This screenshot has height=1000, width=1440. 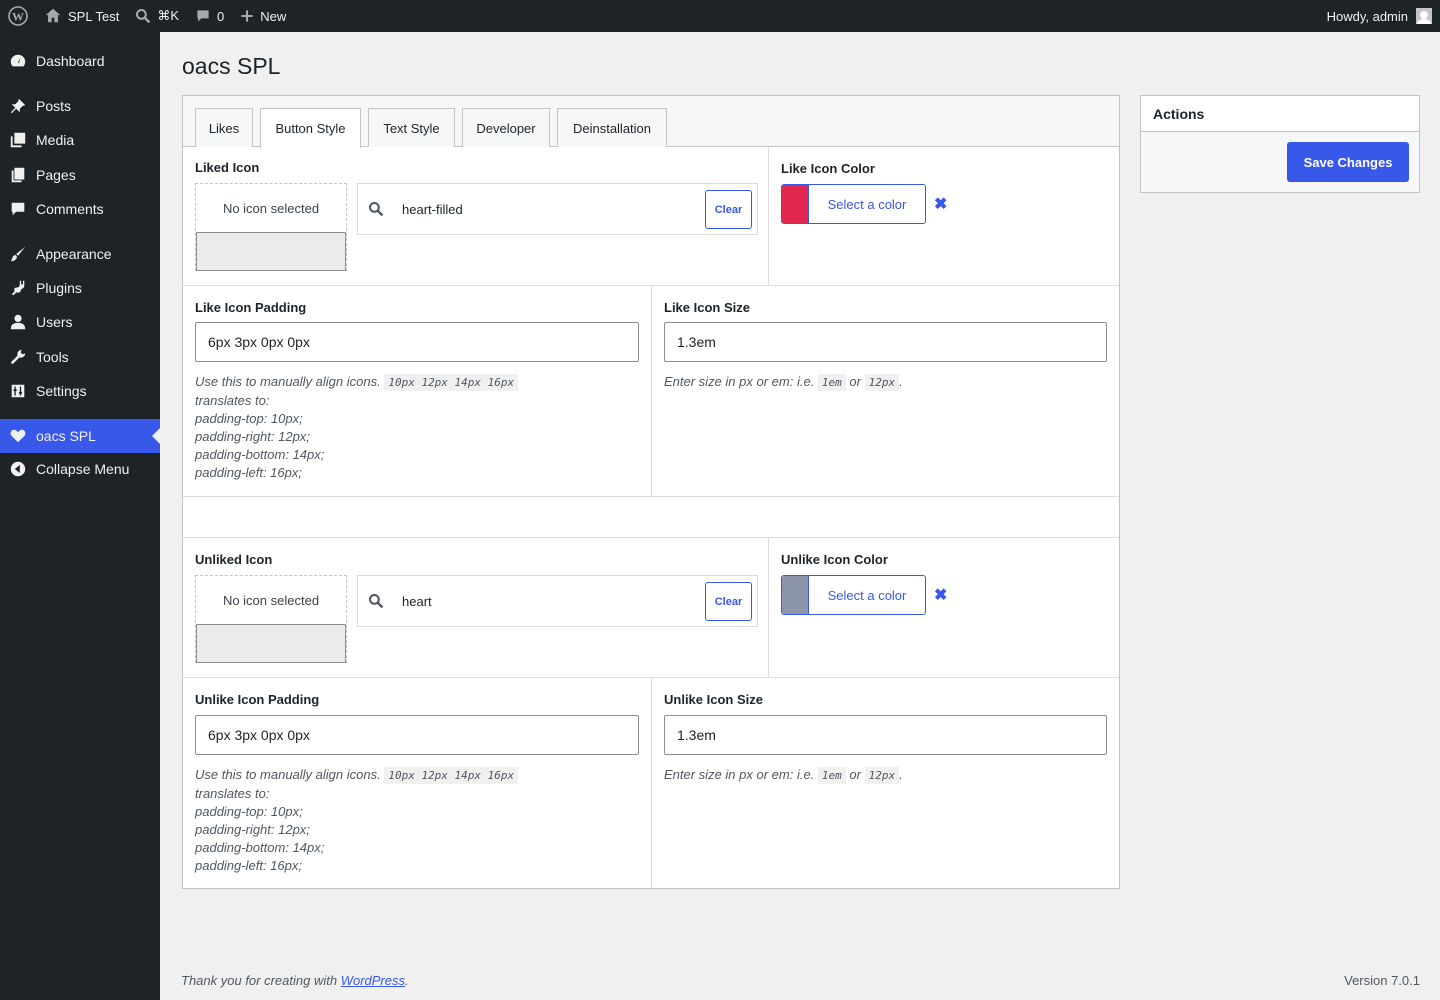 What do you see at coordinates (61, 391) in the screenshot?
I see `sidebar-item-label: Settings` at bounding box center [61, 391].